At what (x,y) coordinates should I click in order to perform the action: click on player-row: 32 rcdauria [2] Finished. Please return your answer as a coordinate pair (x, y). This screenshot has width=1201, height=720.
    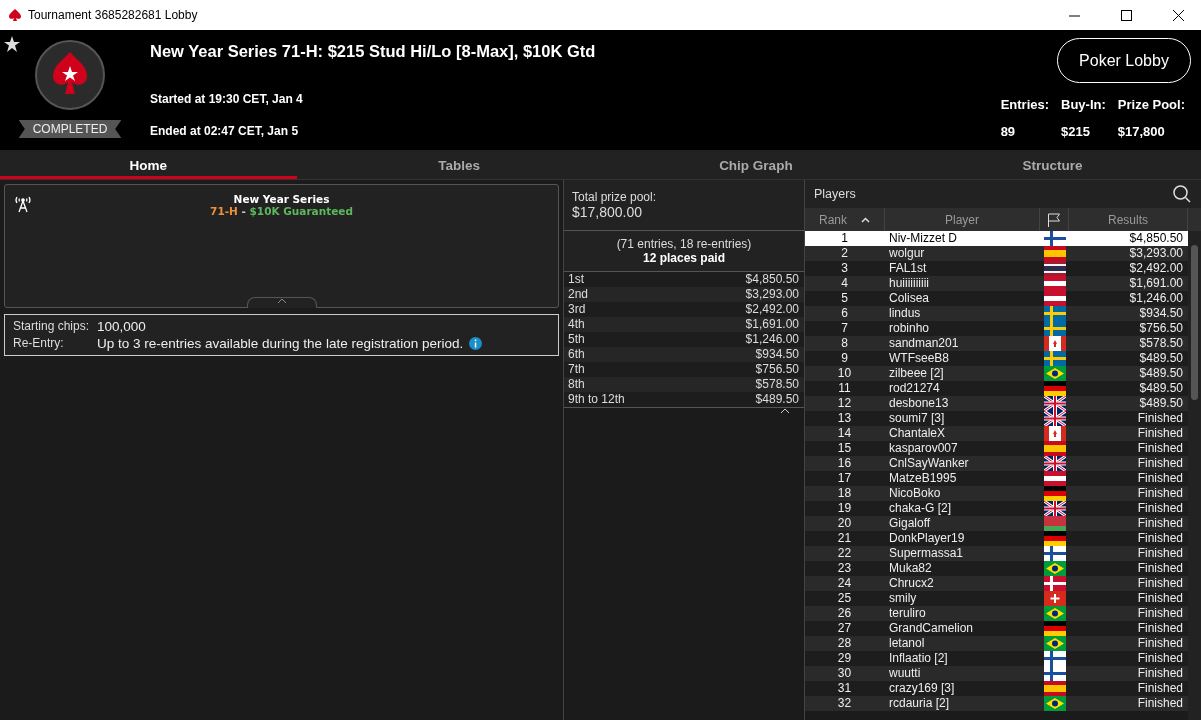
    Looking at the image, I should click on (996, 703).